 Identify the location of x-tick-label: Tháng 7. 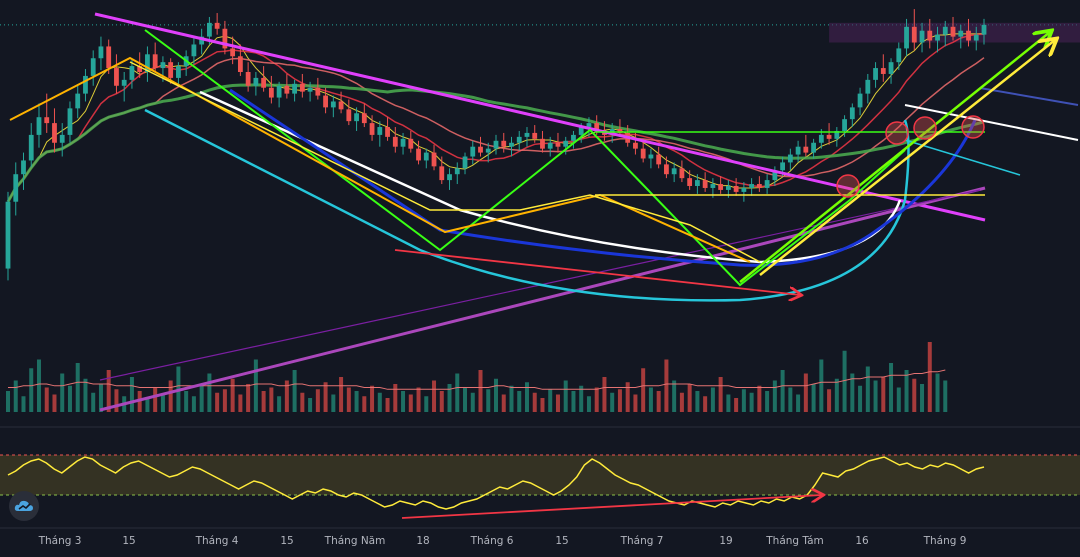
(642, 541).